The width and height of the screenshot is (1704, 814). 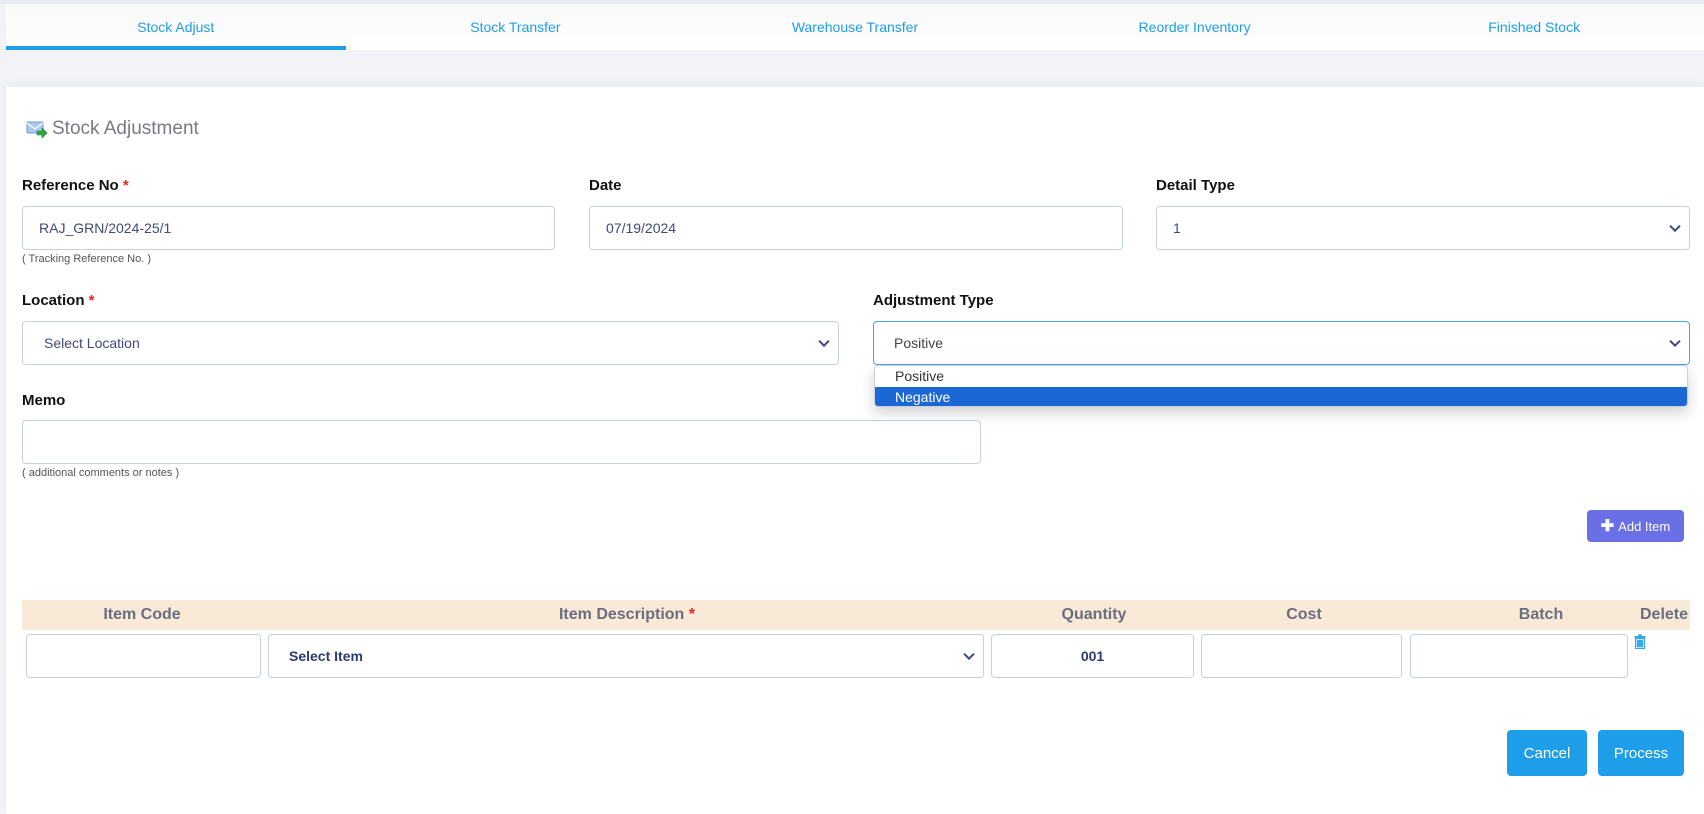 What do you see at coordinates (856, 228) in the screenshot?
I see `date-input: 07/19/2024` at bounding box center [856, 228].